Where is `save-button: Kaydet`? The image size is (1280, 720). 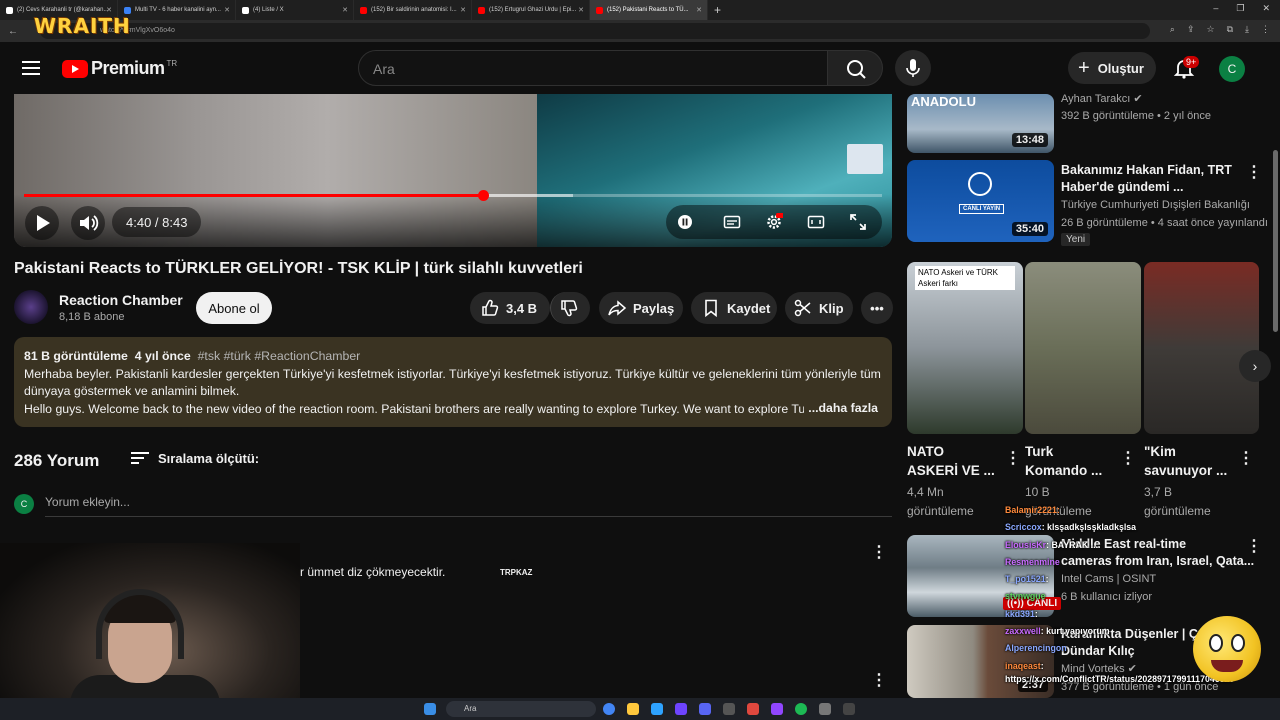 save-button: Kaydet is located at coordinates (734, 308).